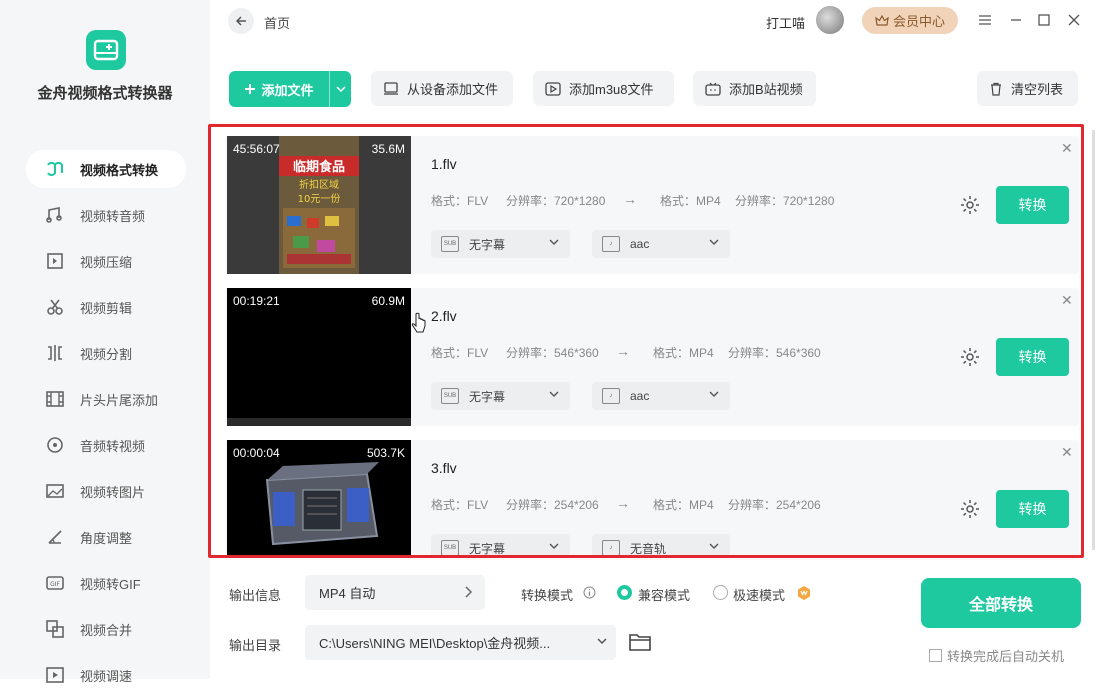 The height and width of the screenshot is (698, 1097). I want to click on sidebar-item-label: 视频合并, so click(106, 630).